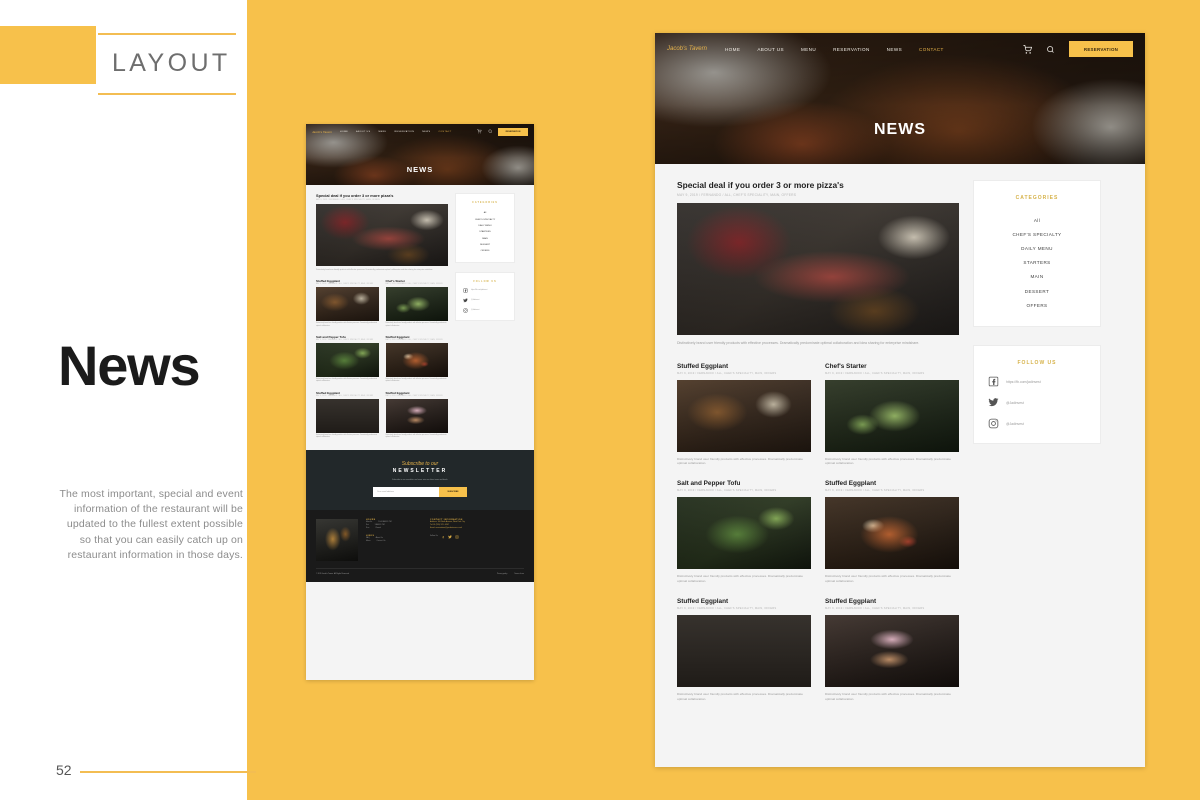 The width and height of the screenshot is (1200, 800). I want to click on category-item-all: All, so click(1037, 220).